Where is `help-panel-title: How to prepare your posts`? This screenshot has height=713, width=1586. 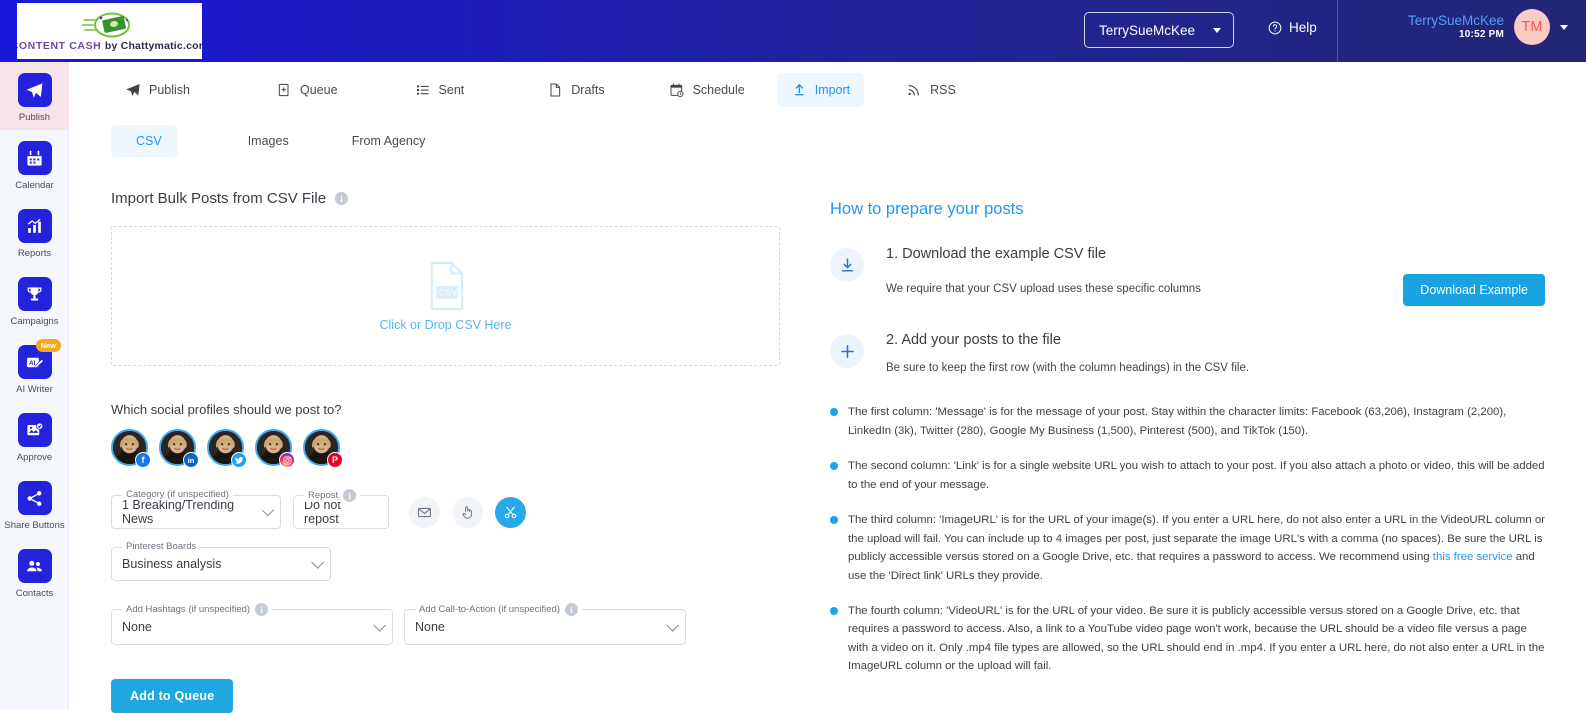 help-panel-title: How to prepare your posts is located at coordinates (927, 209).